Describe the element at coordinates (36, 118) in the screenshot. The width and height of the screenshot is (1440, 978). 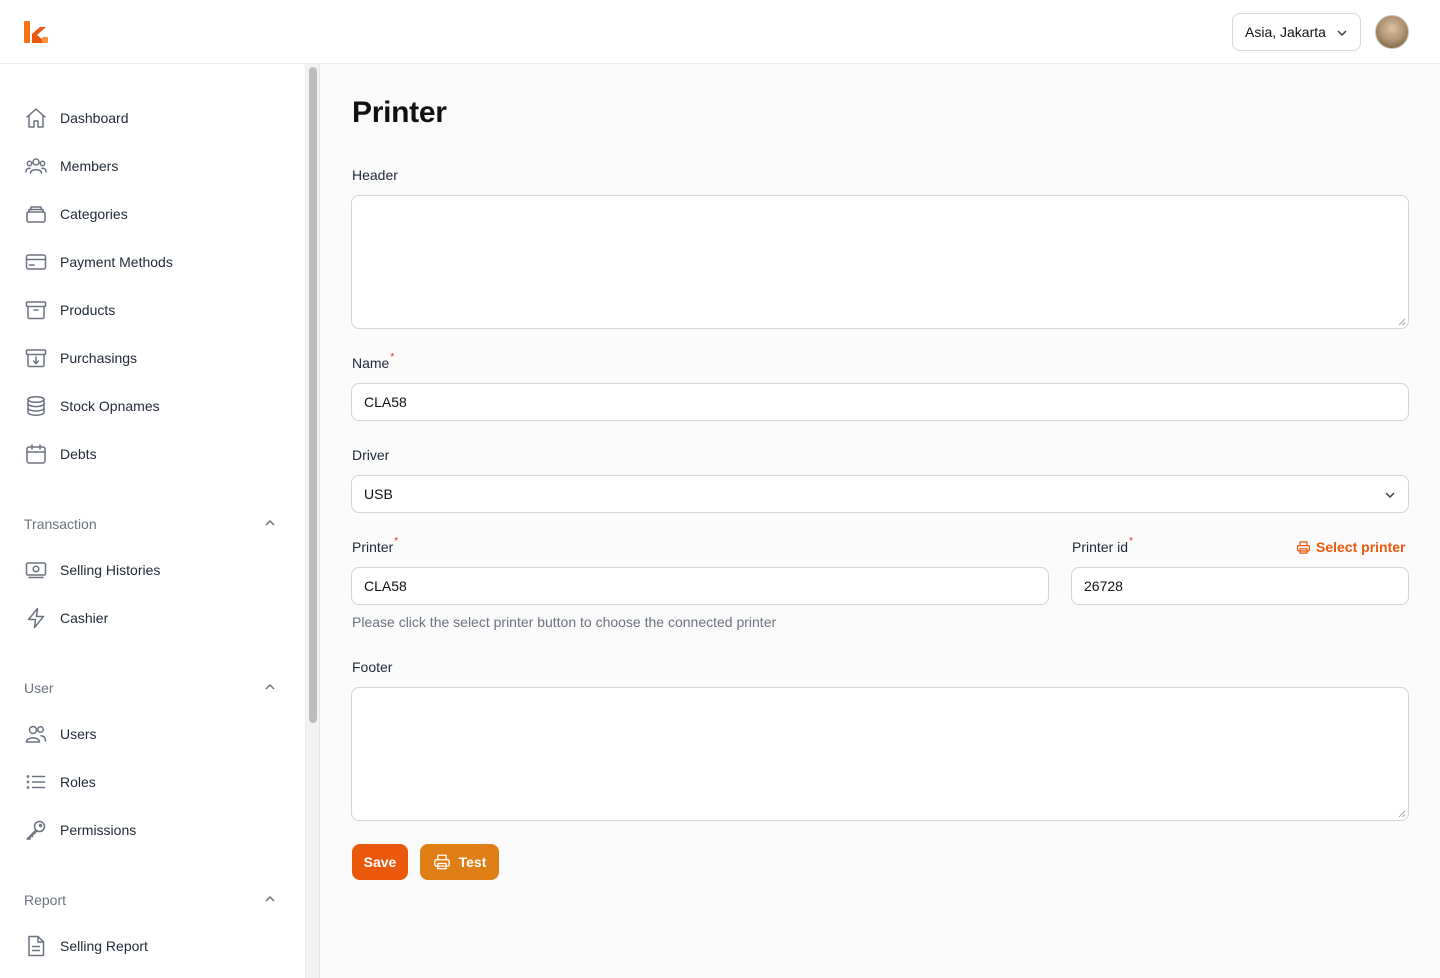
I see `home-icon` at that location.